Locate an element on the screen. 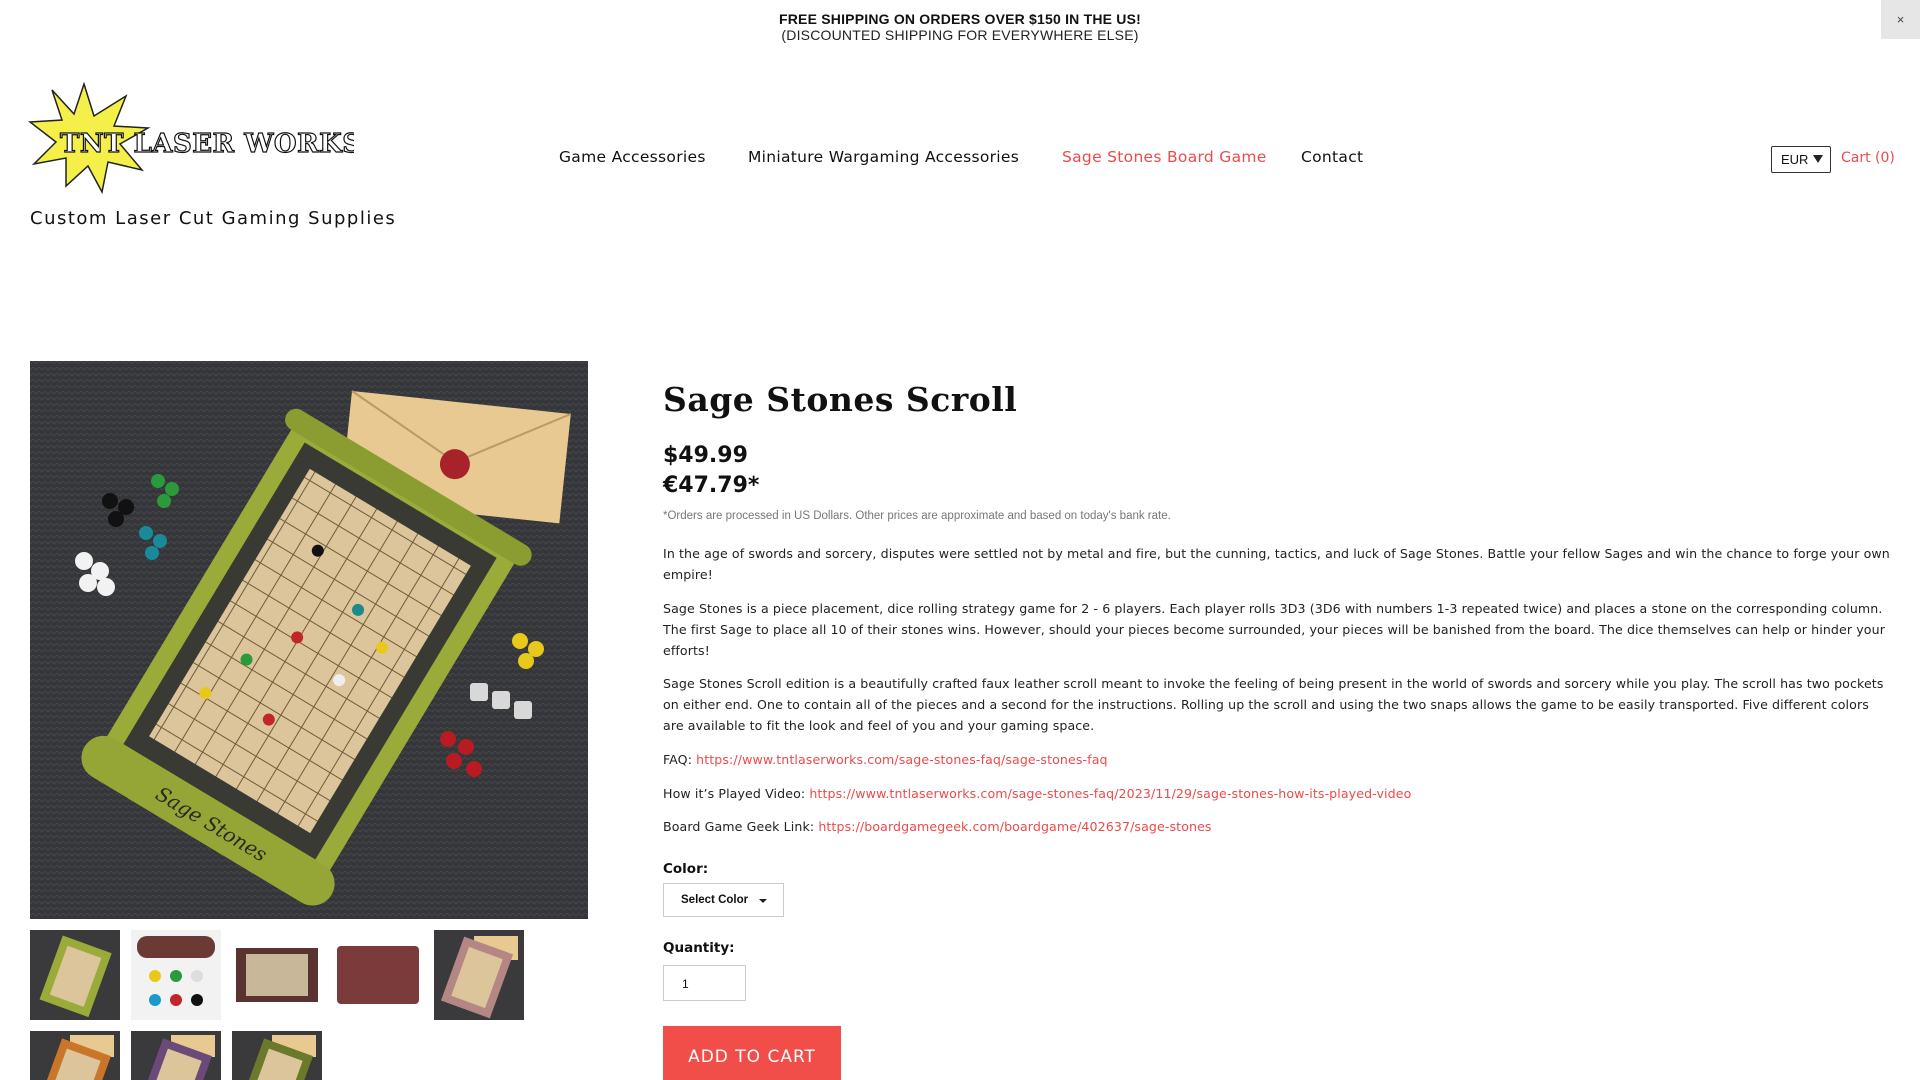 This screenshot has height=1080, width=1920. color-select: Select Color is located at coordinates (723, 900).